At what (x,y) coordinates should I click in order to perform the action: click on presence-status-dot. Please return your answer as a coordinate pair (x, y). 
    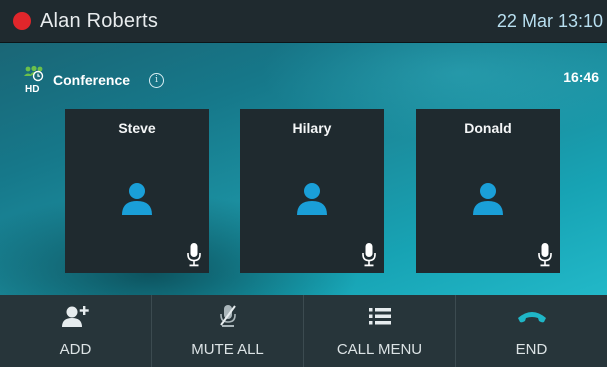
    Looking at the image, I should click on (22, 21).